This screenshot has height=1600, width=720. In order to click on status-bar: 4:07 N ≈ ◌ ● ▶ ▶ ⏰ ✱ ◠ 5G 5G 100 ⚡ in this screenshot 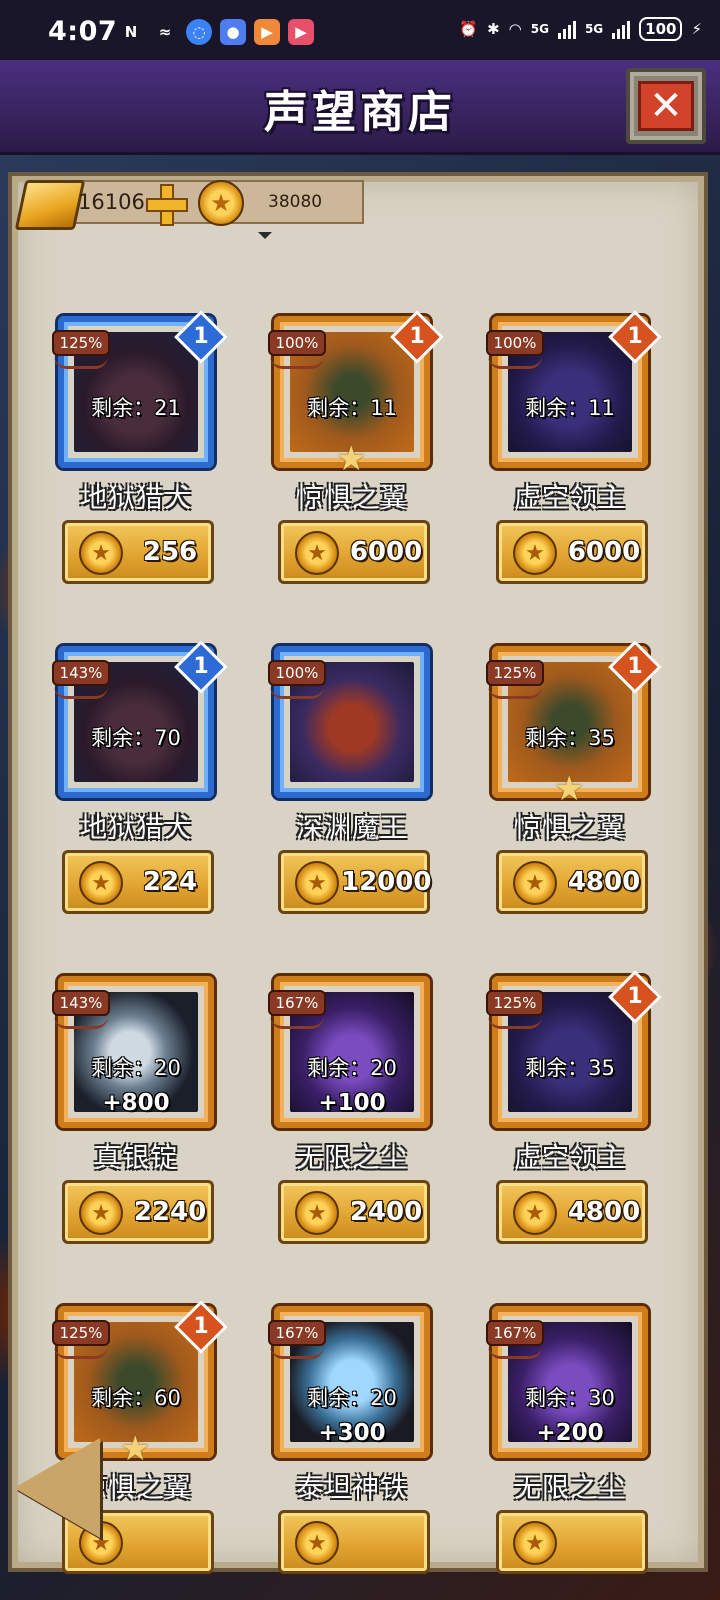, I will do `click(360, 30)`.